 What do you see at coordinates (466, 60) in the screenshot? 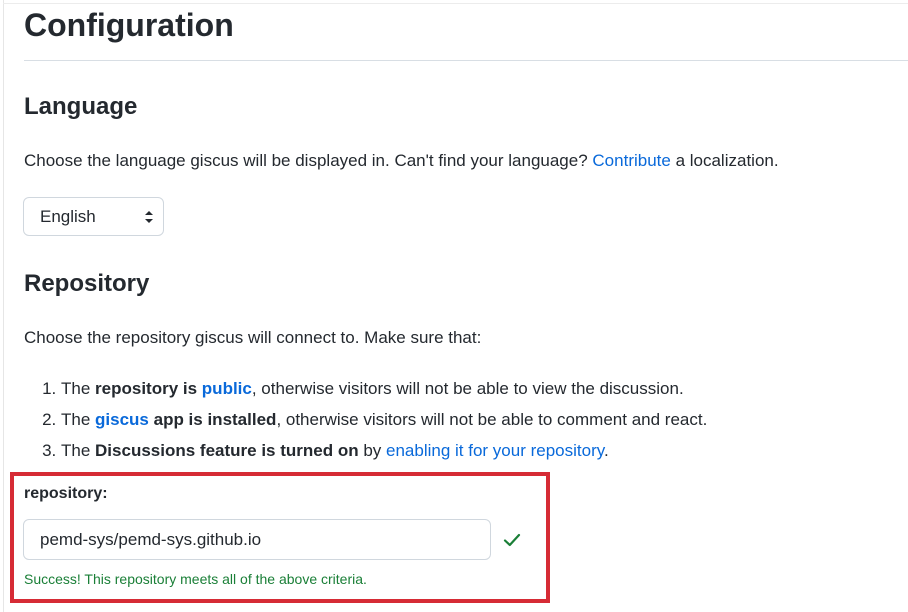
I see `title-divider` at bounding box center [466, 60].